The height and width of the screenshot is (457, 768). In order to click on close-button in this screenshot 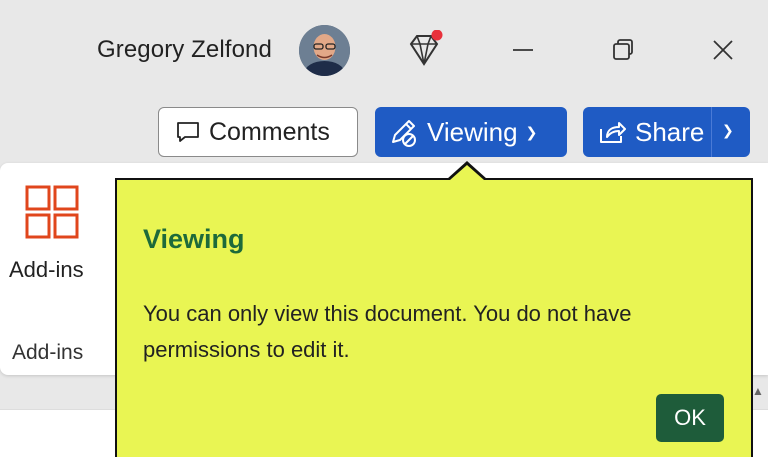, I will do `click(723, 50)`.